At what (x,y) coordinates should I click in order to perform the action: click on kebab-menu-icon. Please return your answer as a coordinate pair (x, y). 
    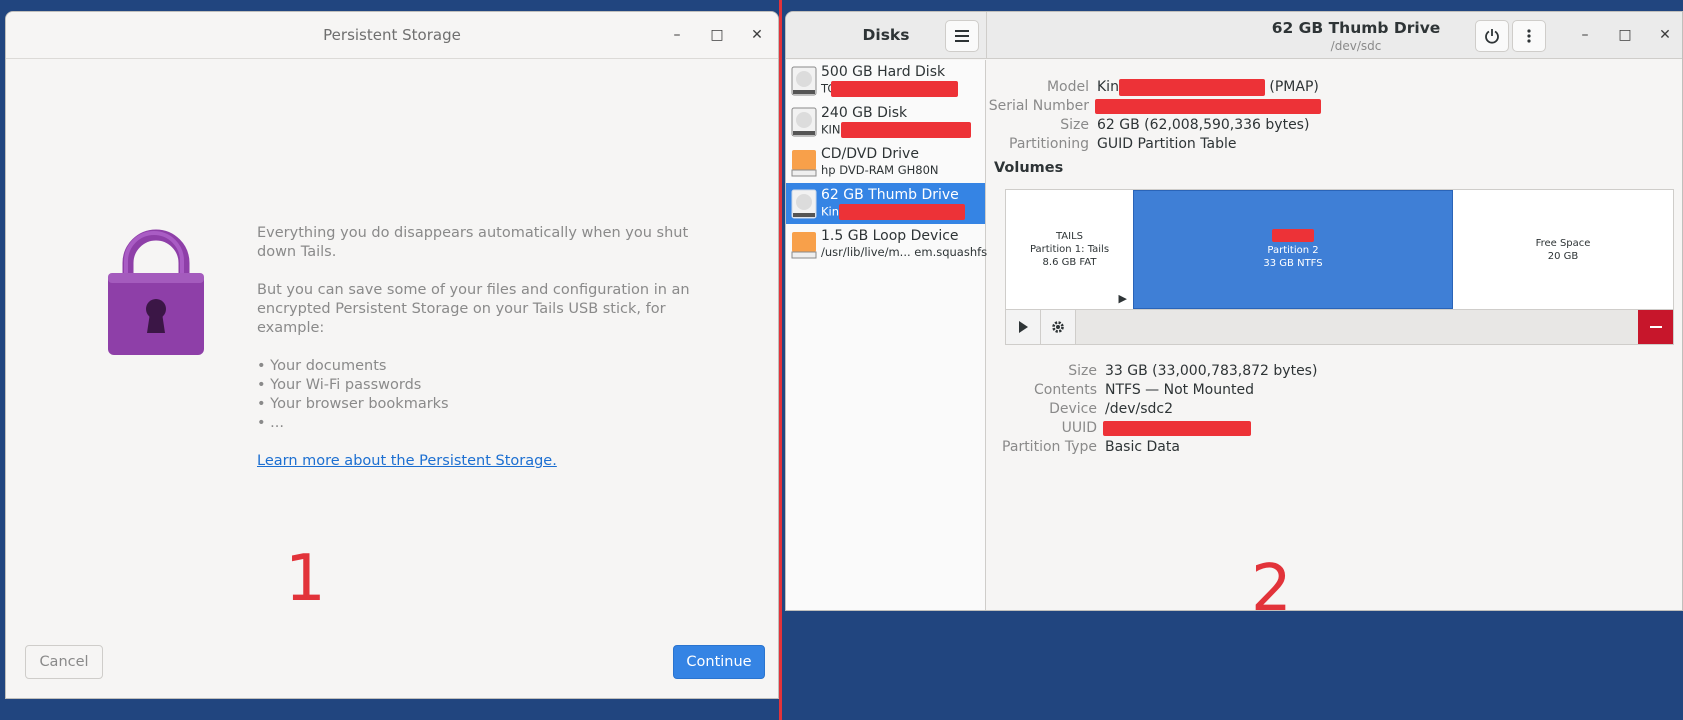
    Looking at the image, I should click on (1529, 36).